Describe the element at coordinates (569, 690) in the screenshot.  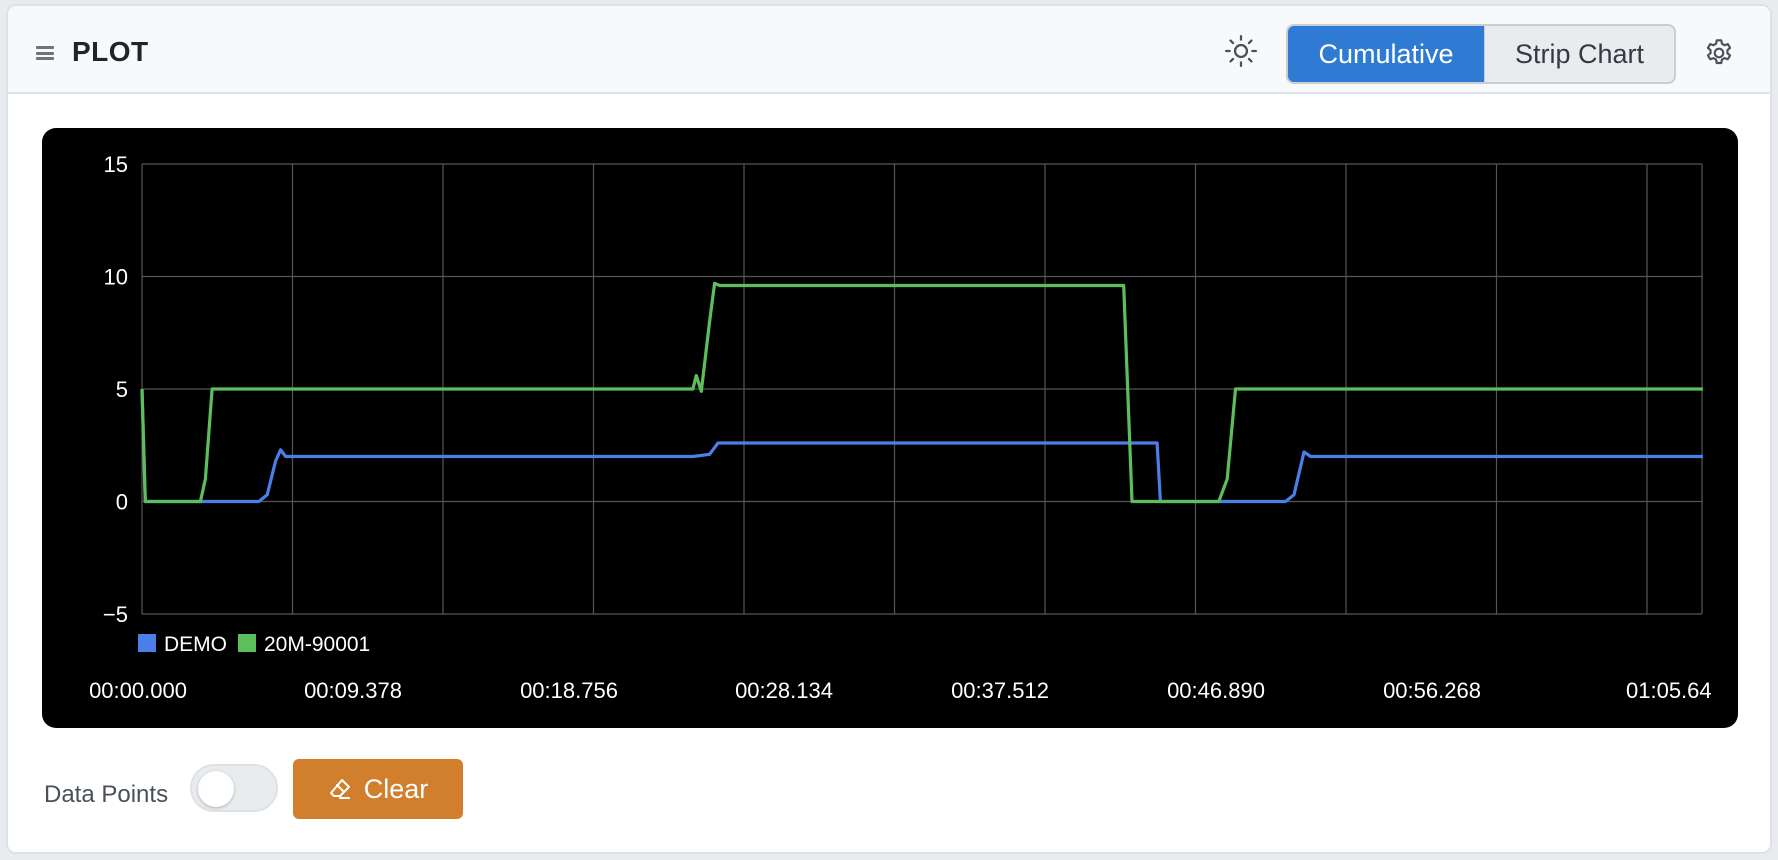
I see `x-tick-label: 00:18.756` at that location.